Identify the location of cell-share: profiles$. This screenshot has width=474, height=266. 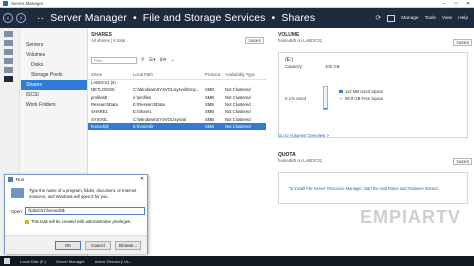
(99, 97).